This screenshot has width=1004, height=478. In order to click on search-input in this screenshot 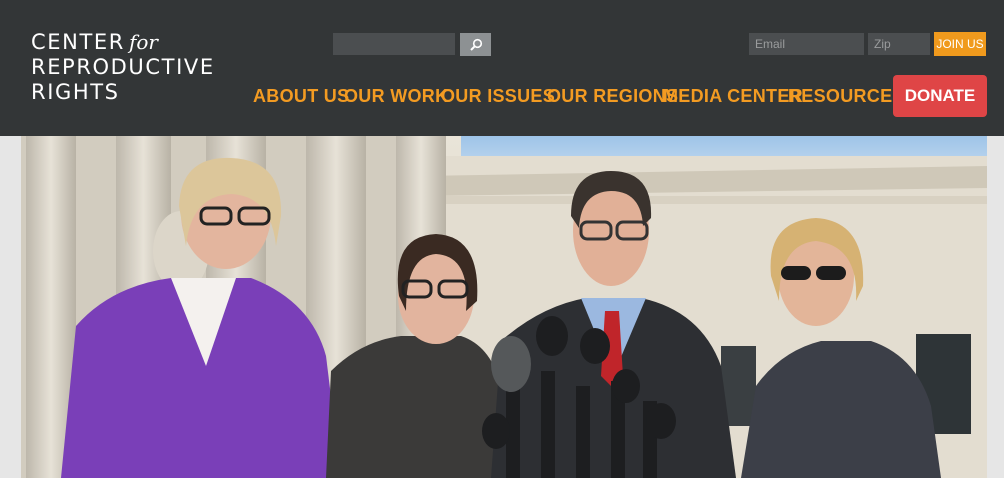, I will do `click(394, 44)`.